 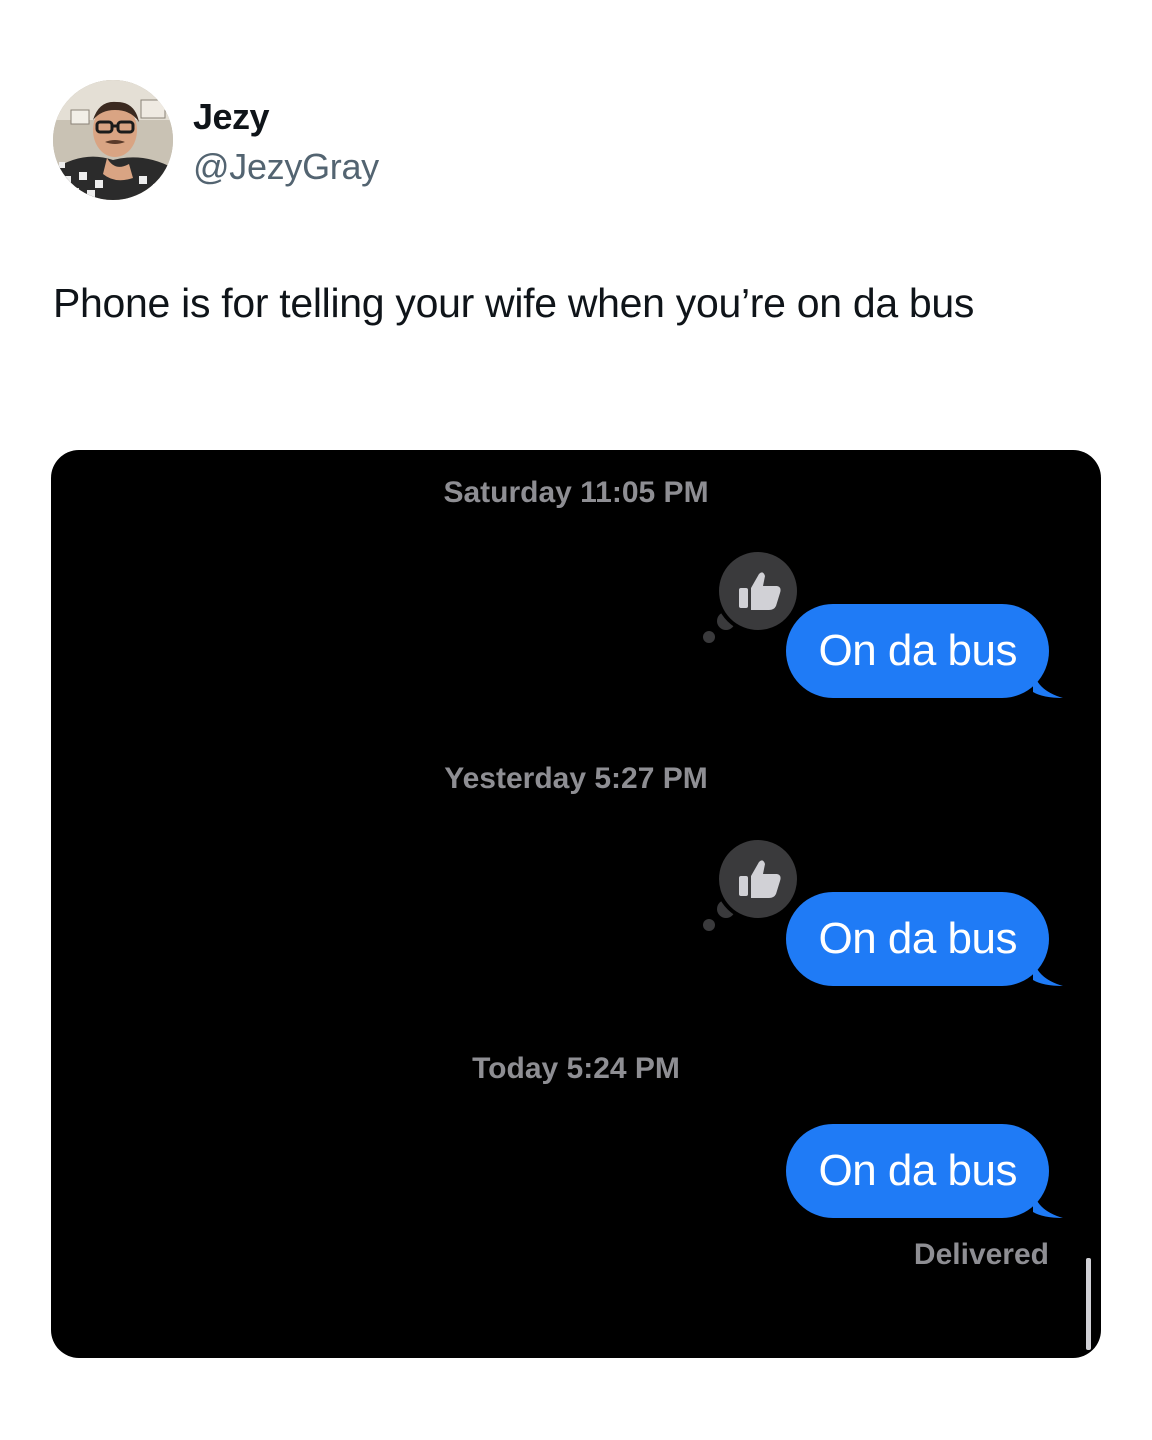 What do you see at coordinates (576, 778) in the screenshot?
I see `message-timestamp: Yesterday 5:27 PM` at bounding box center [576, 778].